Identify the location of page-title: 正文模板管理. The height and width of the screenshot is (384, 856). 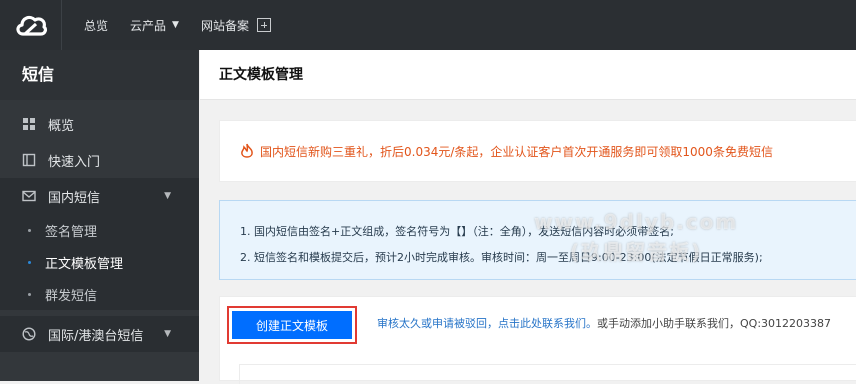
(528, 75).